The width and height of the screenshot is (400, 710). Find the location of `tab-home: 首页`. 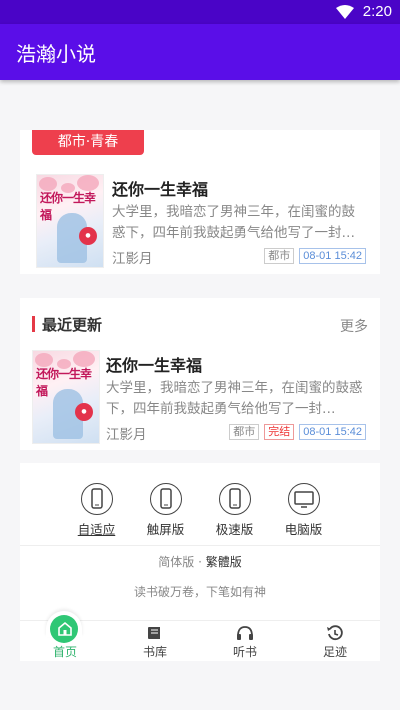

tab-home: 首页 is located at coordinates (65, 636).